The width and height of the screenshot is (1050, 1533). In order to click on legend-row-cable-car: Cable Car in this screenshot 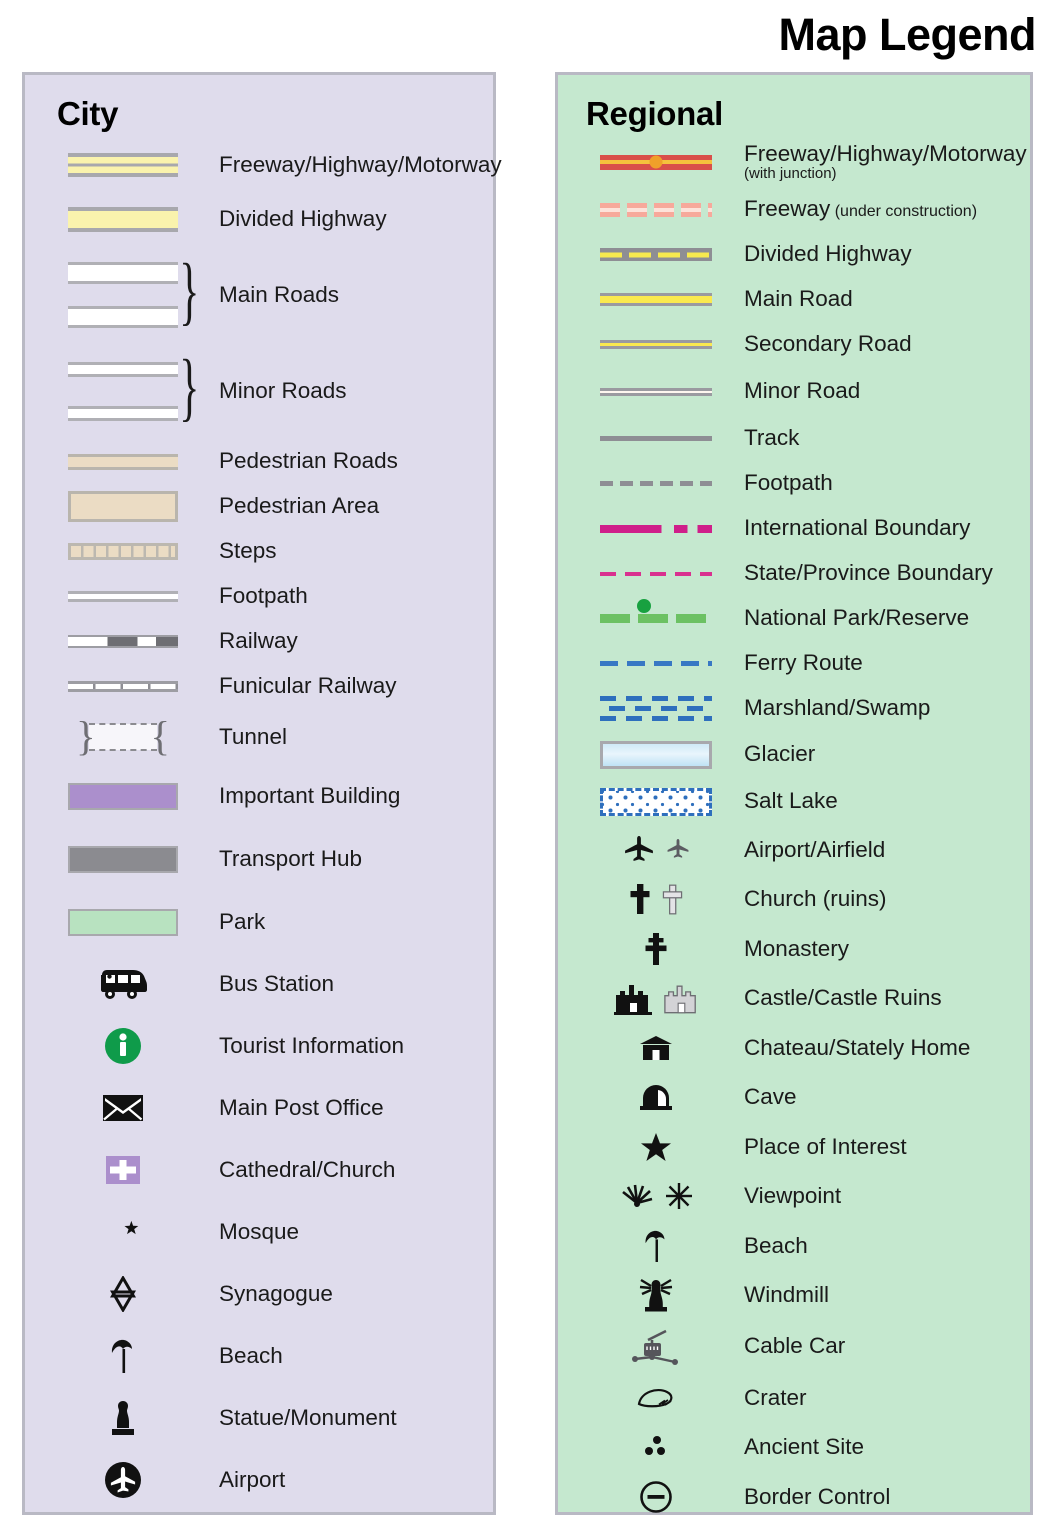, I will do `click(794, 1346)`.